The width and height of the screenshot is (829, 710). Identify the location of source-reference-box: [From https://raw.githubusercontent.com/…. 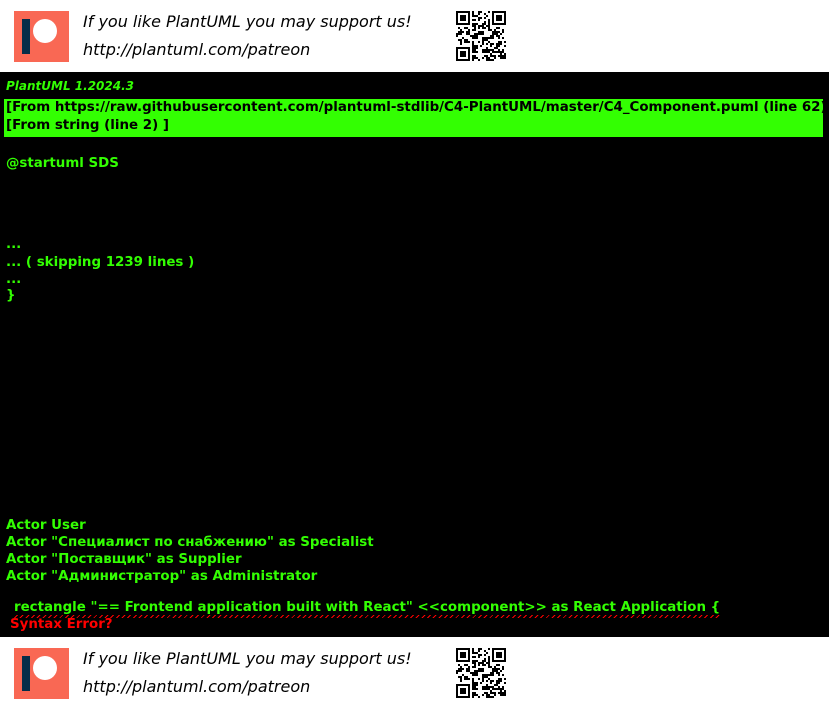
(416, 118).